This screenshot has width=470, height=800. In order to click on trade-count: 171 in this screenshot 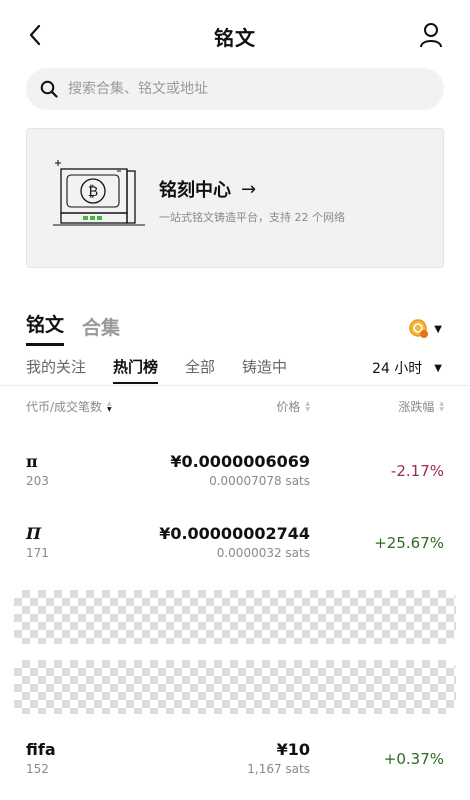, I will do `click(37, 553)`.